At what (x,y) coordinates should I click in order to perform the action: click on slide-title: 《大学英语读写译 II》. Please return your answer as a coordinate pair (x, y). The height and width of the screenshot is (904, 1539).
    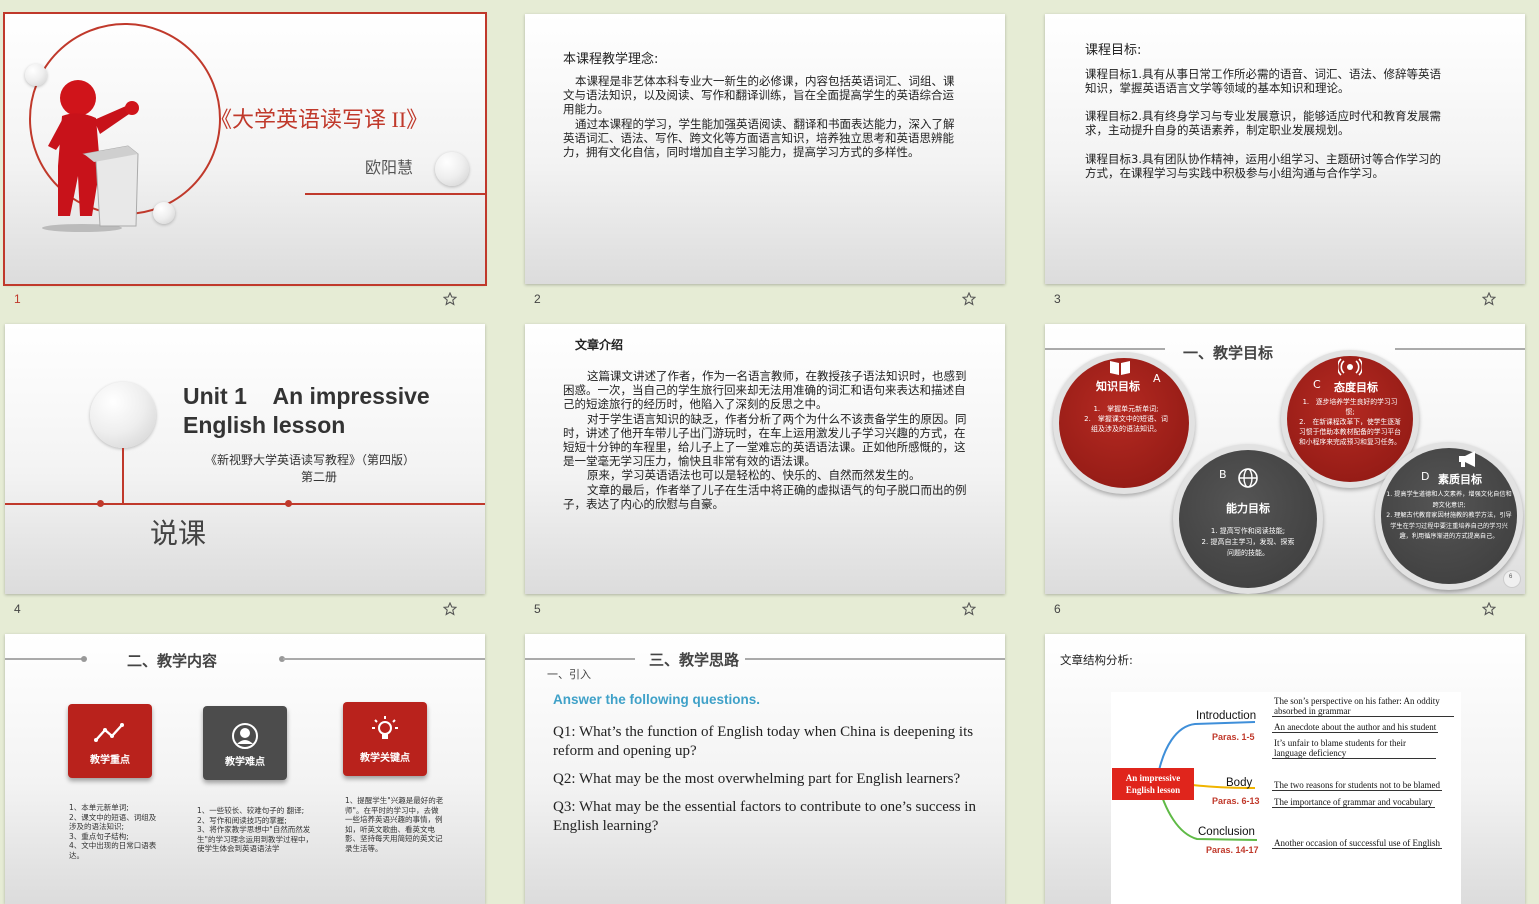
    Looking at the image, I should click on (319, 119).